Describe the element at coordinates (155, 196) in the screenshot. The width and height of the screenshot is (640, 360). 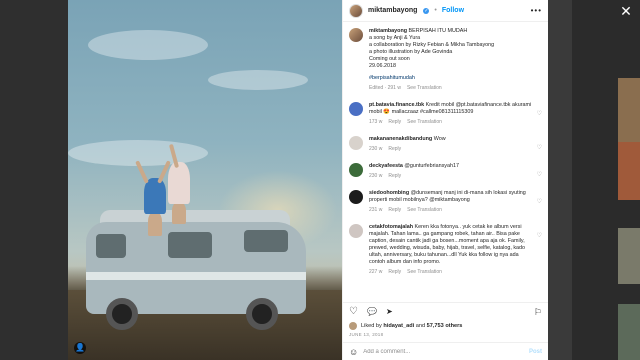
I see `person-left` at that location.